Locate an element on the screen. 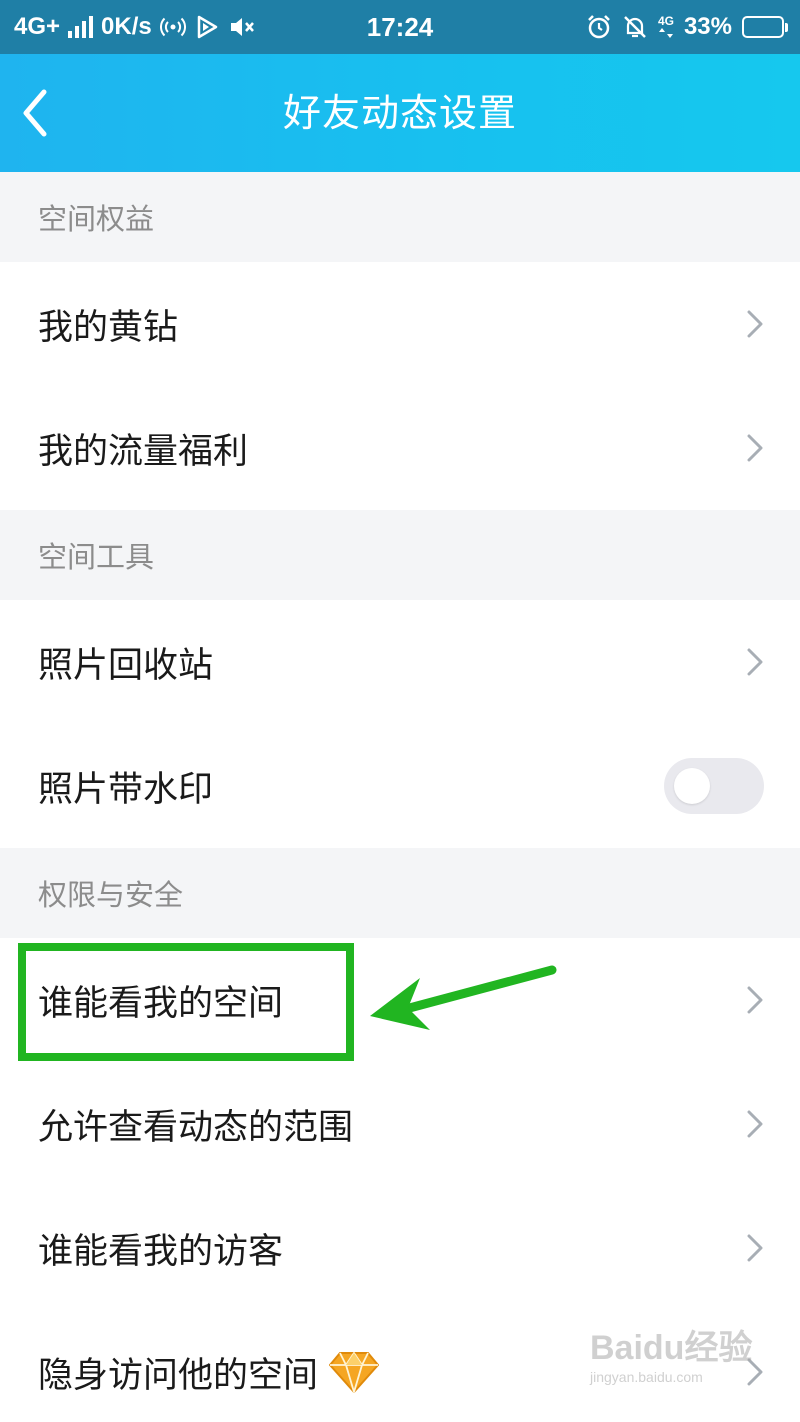  row-label: 谁能看我的空间 is located at coordinates (161, 1003).